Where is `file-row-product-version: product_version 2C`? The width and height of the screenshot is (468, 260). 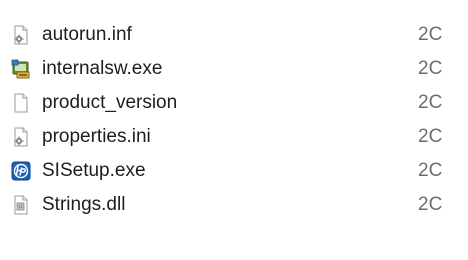 file-row-product-version: product_version 2C is located at coordinates (234, 103).